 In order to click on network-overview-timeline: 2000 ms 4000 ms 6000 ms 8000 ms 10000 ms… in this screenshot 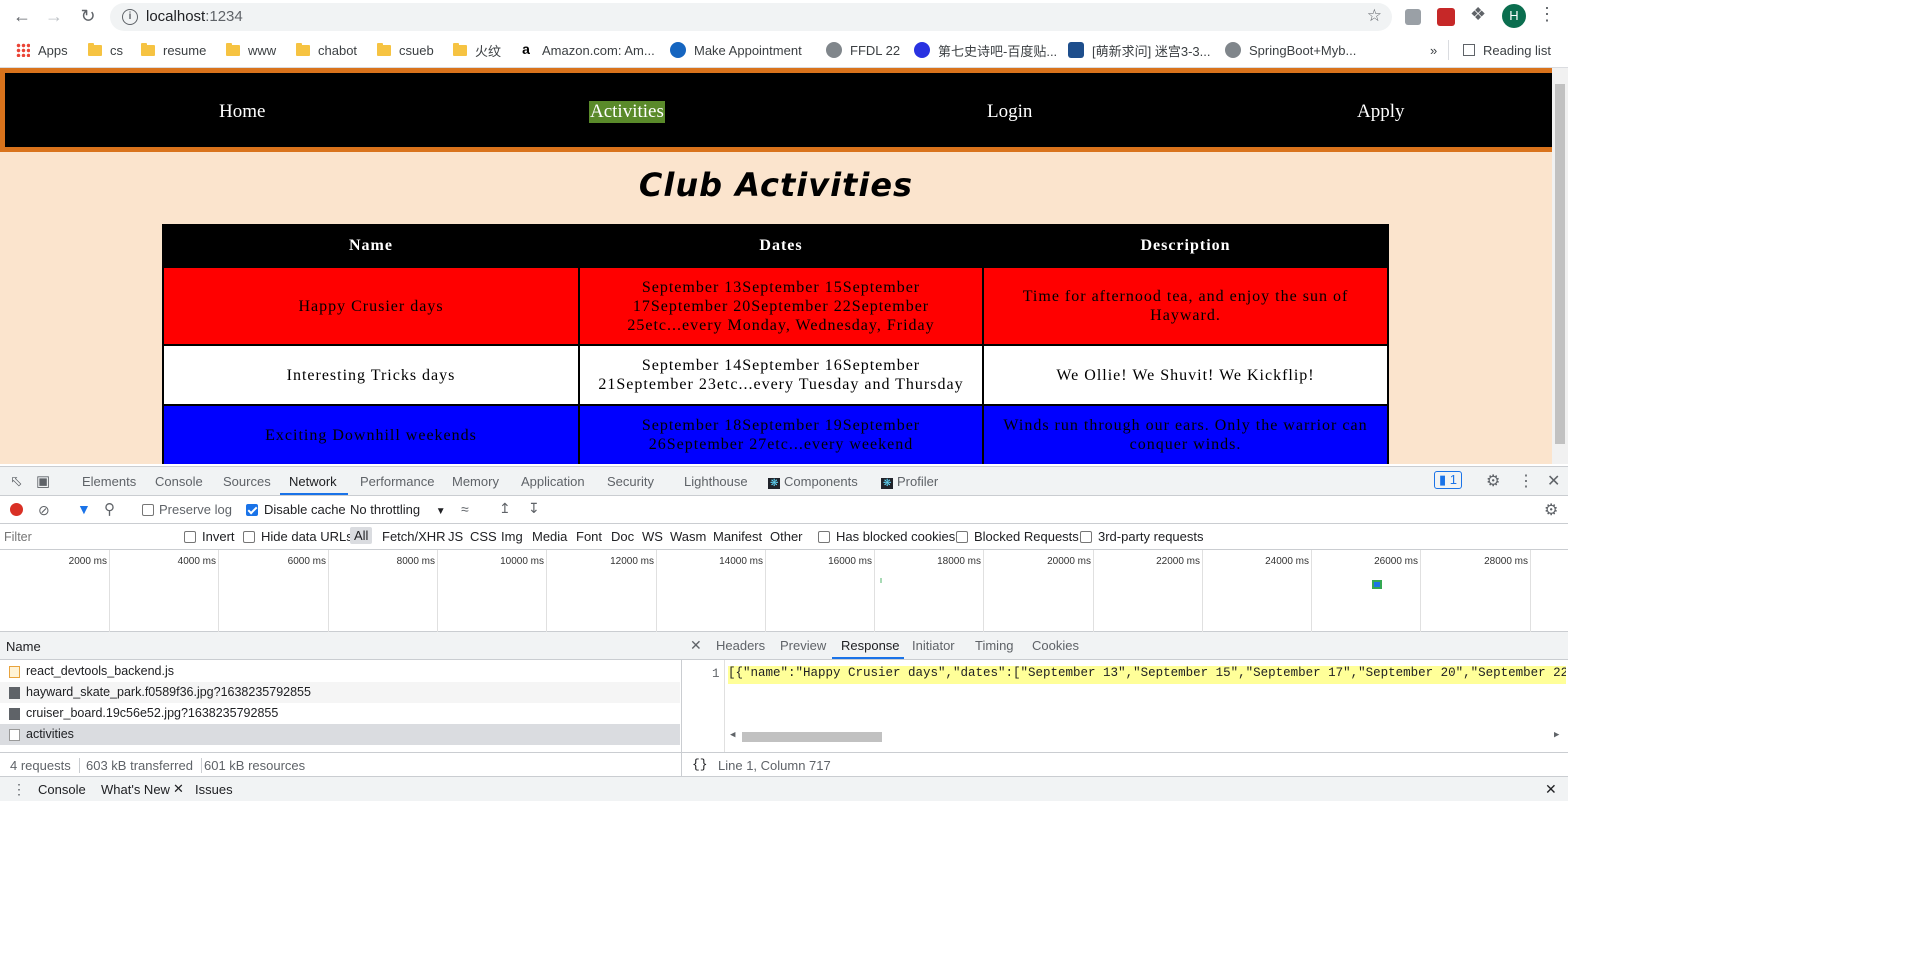, I will do `click(784, 591)`.